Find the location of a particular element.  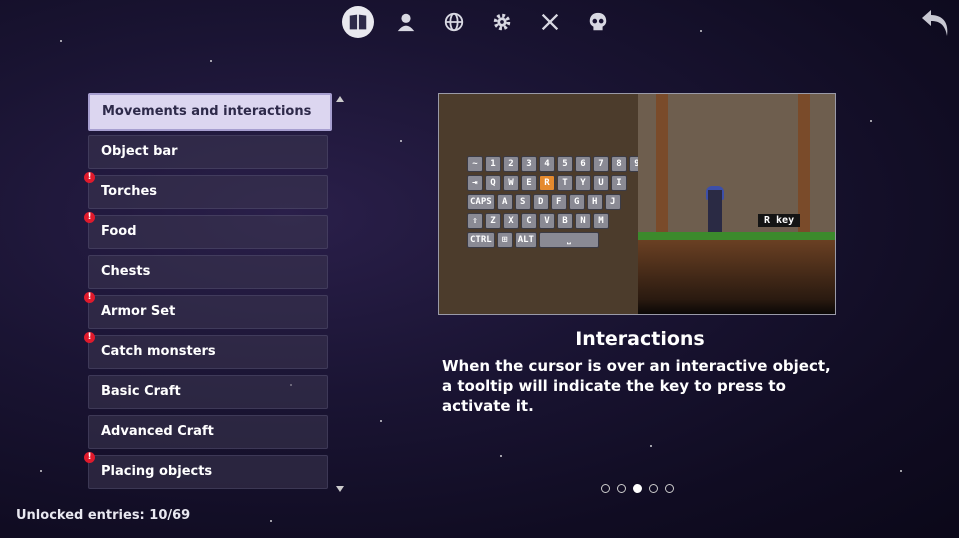

crossed-swords-icon is located at coordinates (550, 22).